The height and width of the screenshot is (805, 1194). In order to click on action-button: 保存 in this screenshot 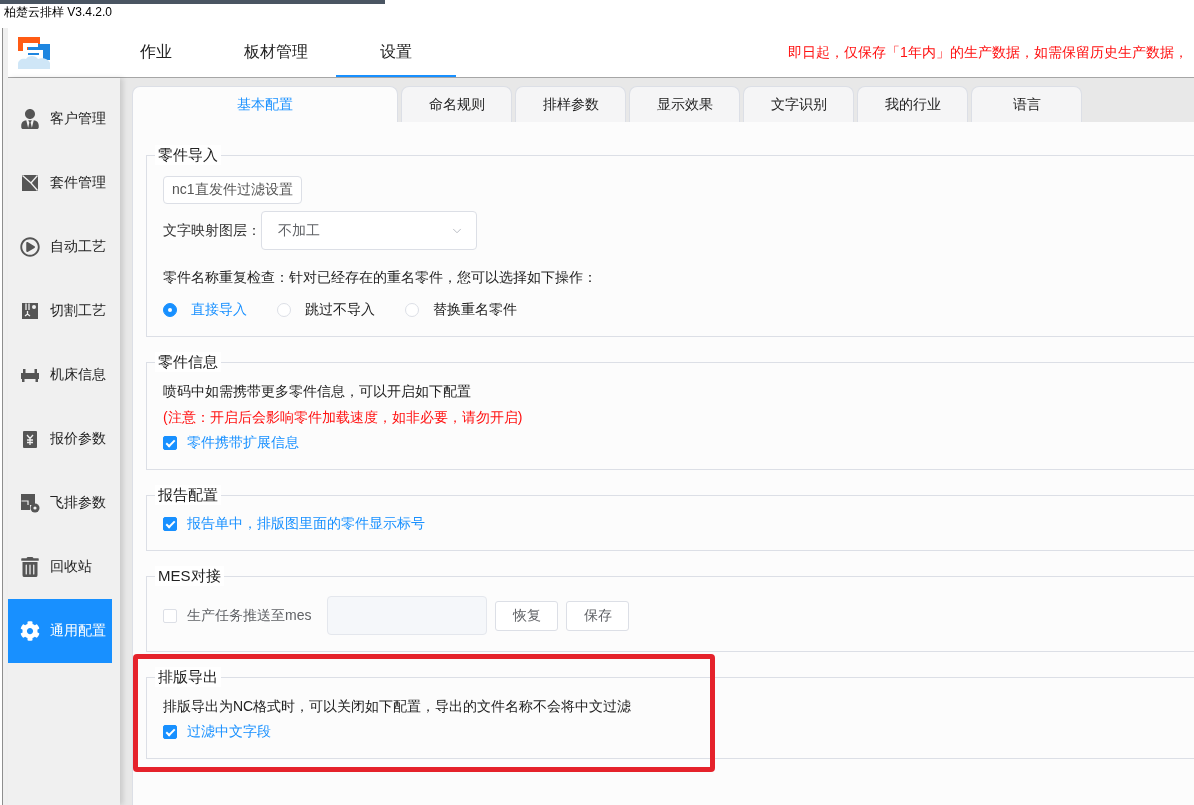, I will do `click(598, 615)`.